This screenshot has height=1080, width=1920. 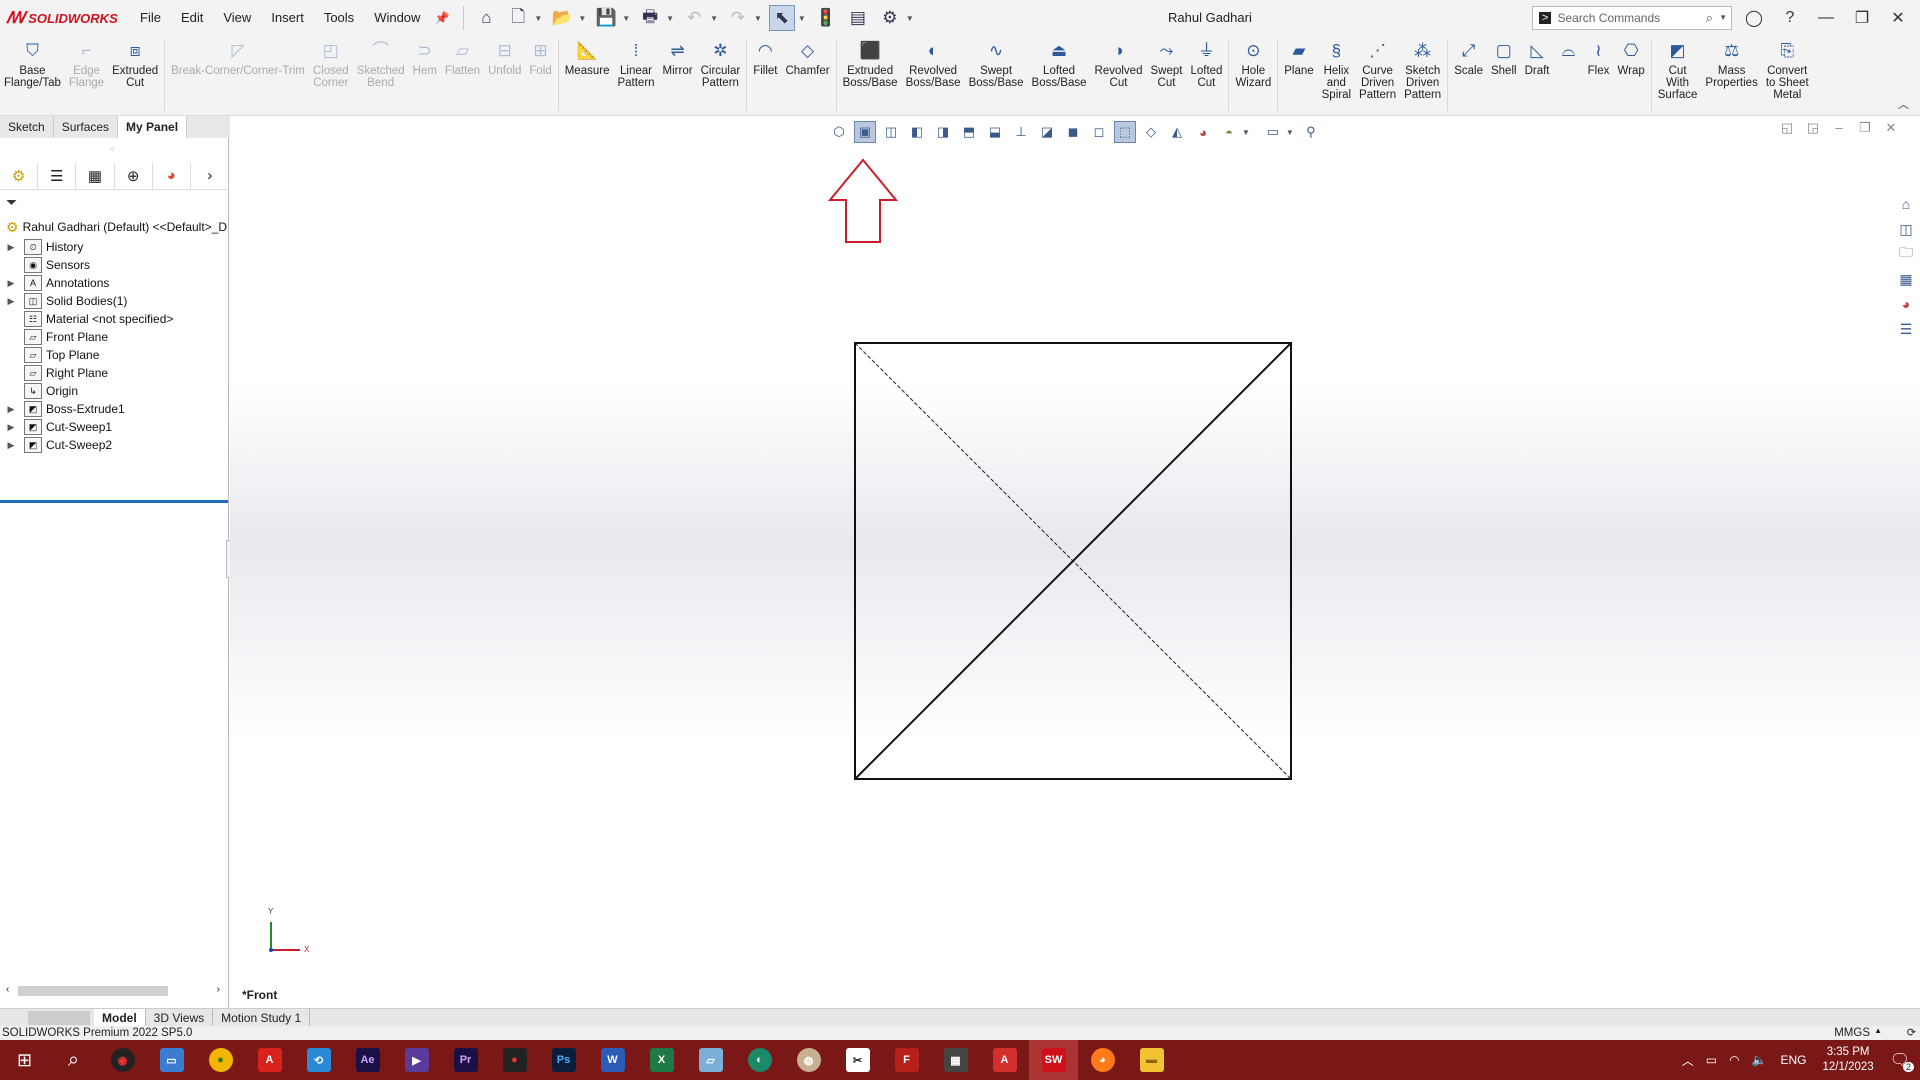 What do you see at coordinates (39, 391) in the screenshot?
I see `tree-item: ↳ Origin` at bounding box center [39, 391].